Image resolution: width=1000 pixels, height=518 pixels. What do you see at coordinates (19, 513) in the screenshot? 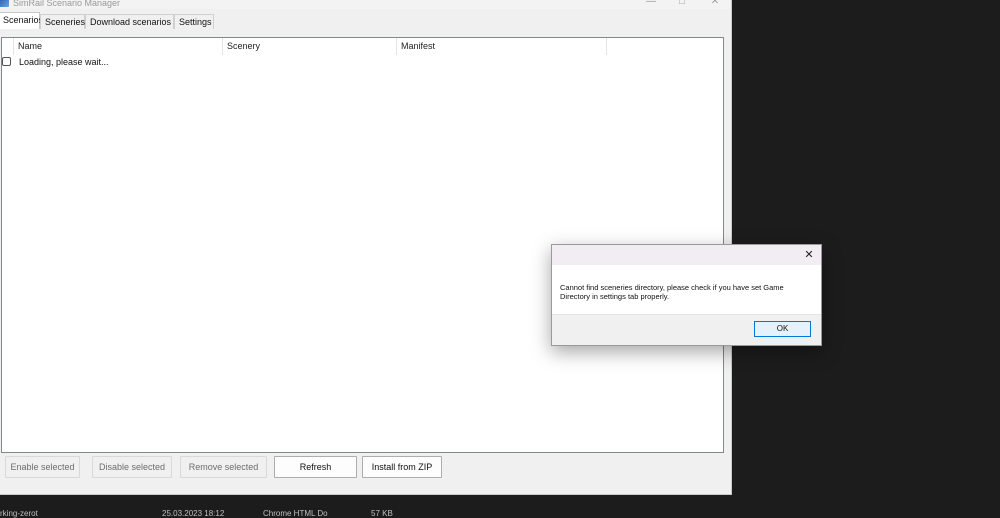
I see `background-file-name: rking-zerot` at bounding box center [19, 513].